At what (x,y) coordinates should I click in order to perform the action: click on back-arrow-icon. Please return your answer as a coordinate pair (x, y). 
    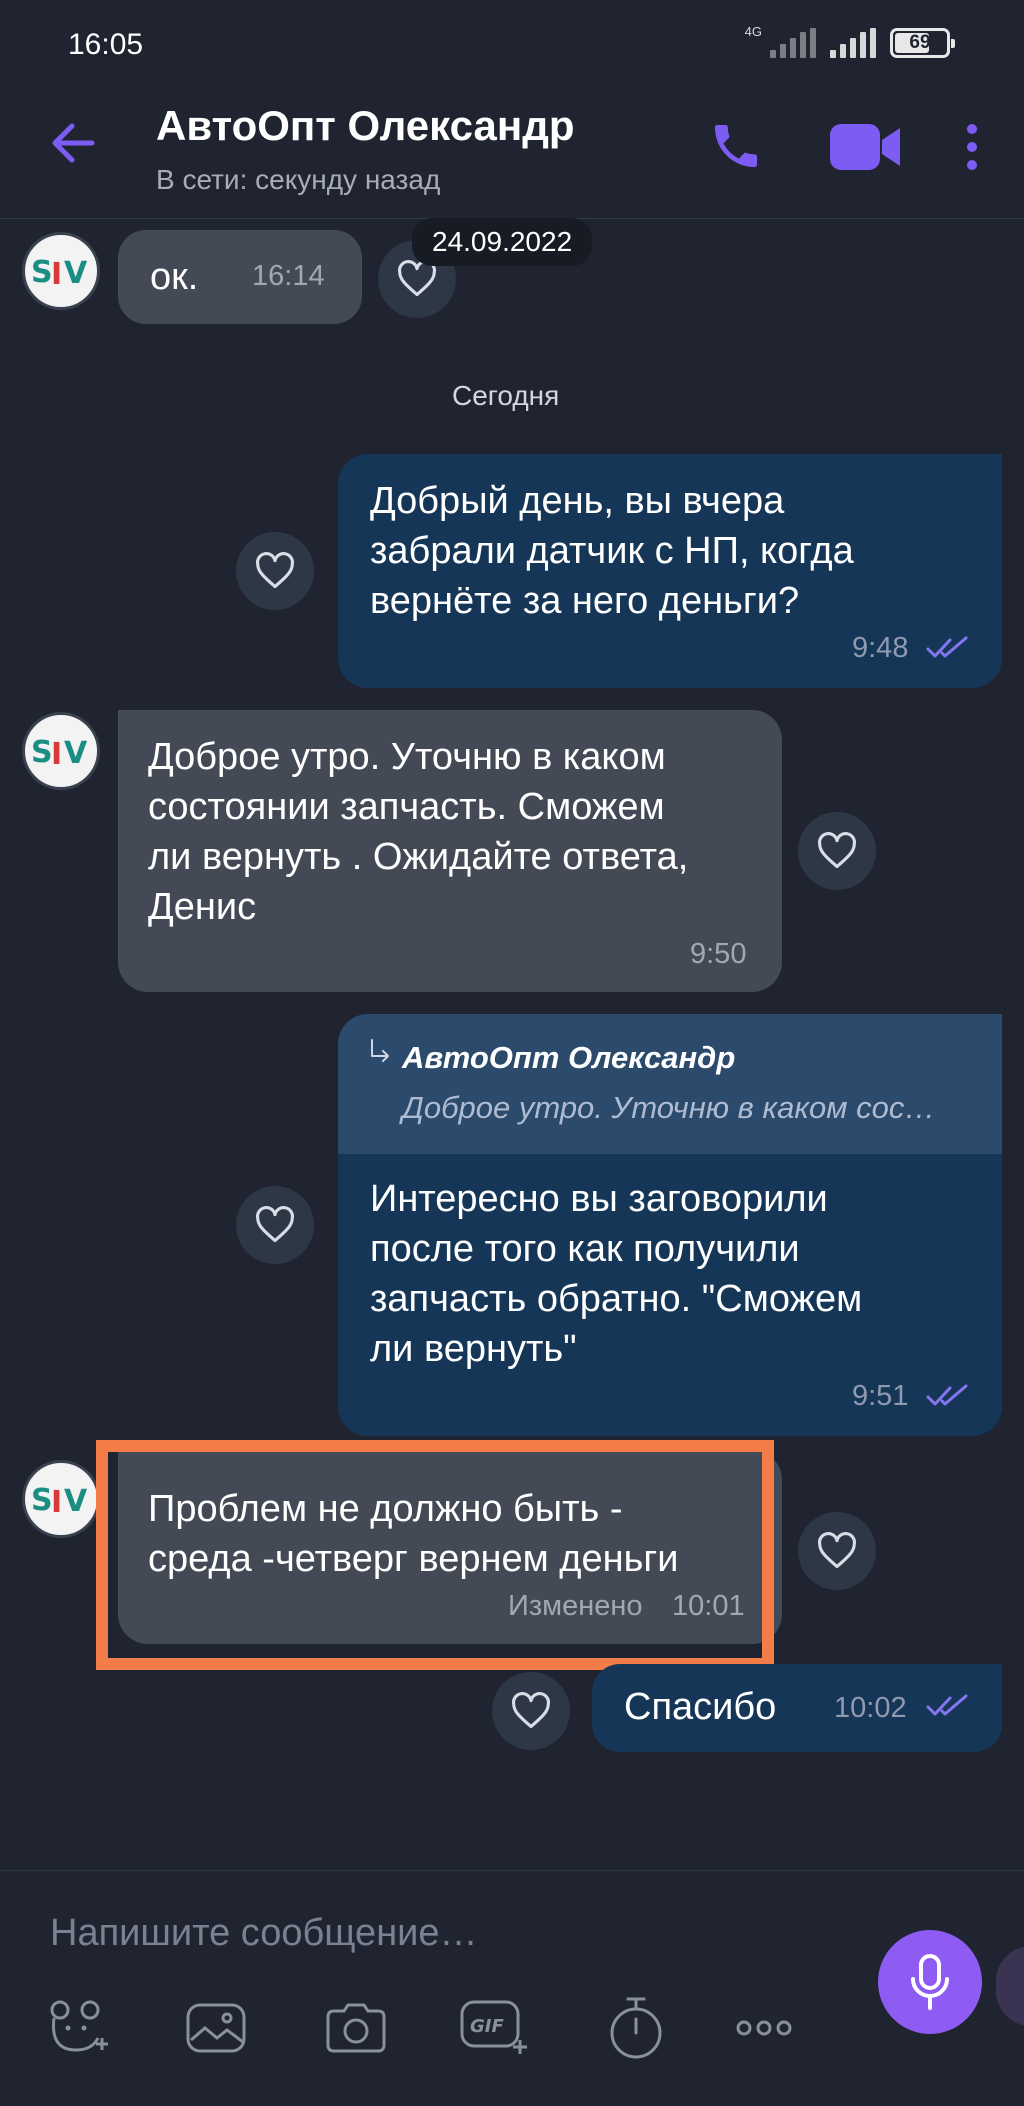
    Looking at the image, I should click on (73, 143).